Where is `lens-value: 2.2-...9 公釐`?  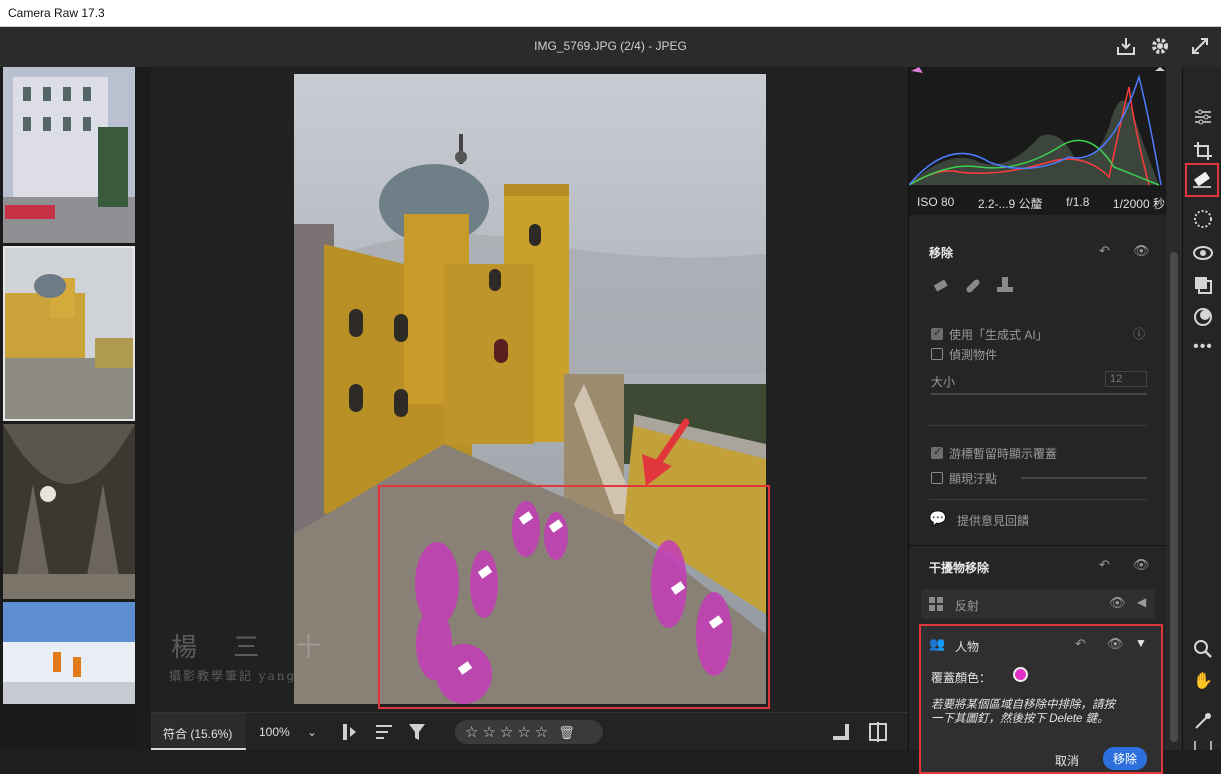
lens-value: 2.2-...9 公釐 is located at coordinates (1010, 204).